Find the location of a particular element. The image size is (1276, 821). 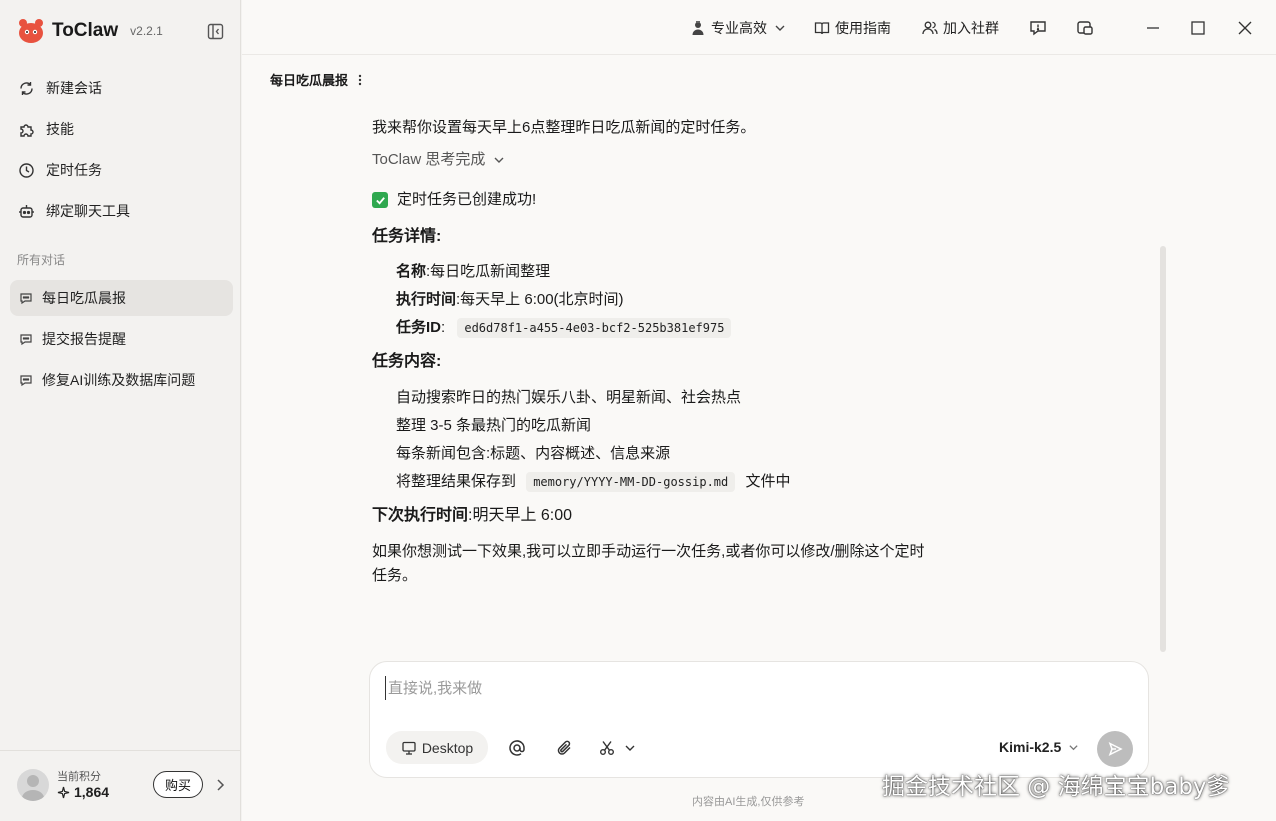

task-id-code: ed6d78f1-a455-4e03-bcf2-525b381ef975 is located at coordinates (594, 328).